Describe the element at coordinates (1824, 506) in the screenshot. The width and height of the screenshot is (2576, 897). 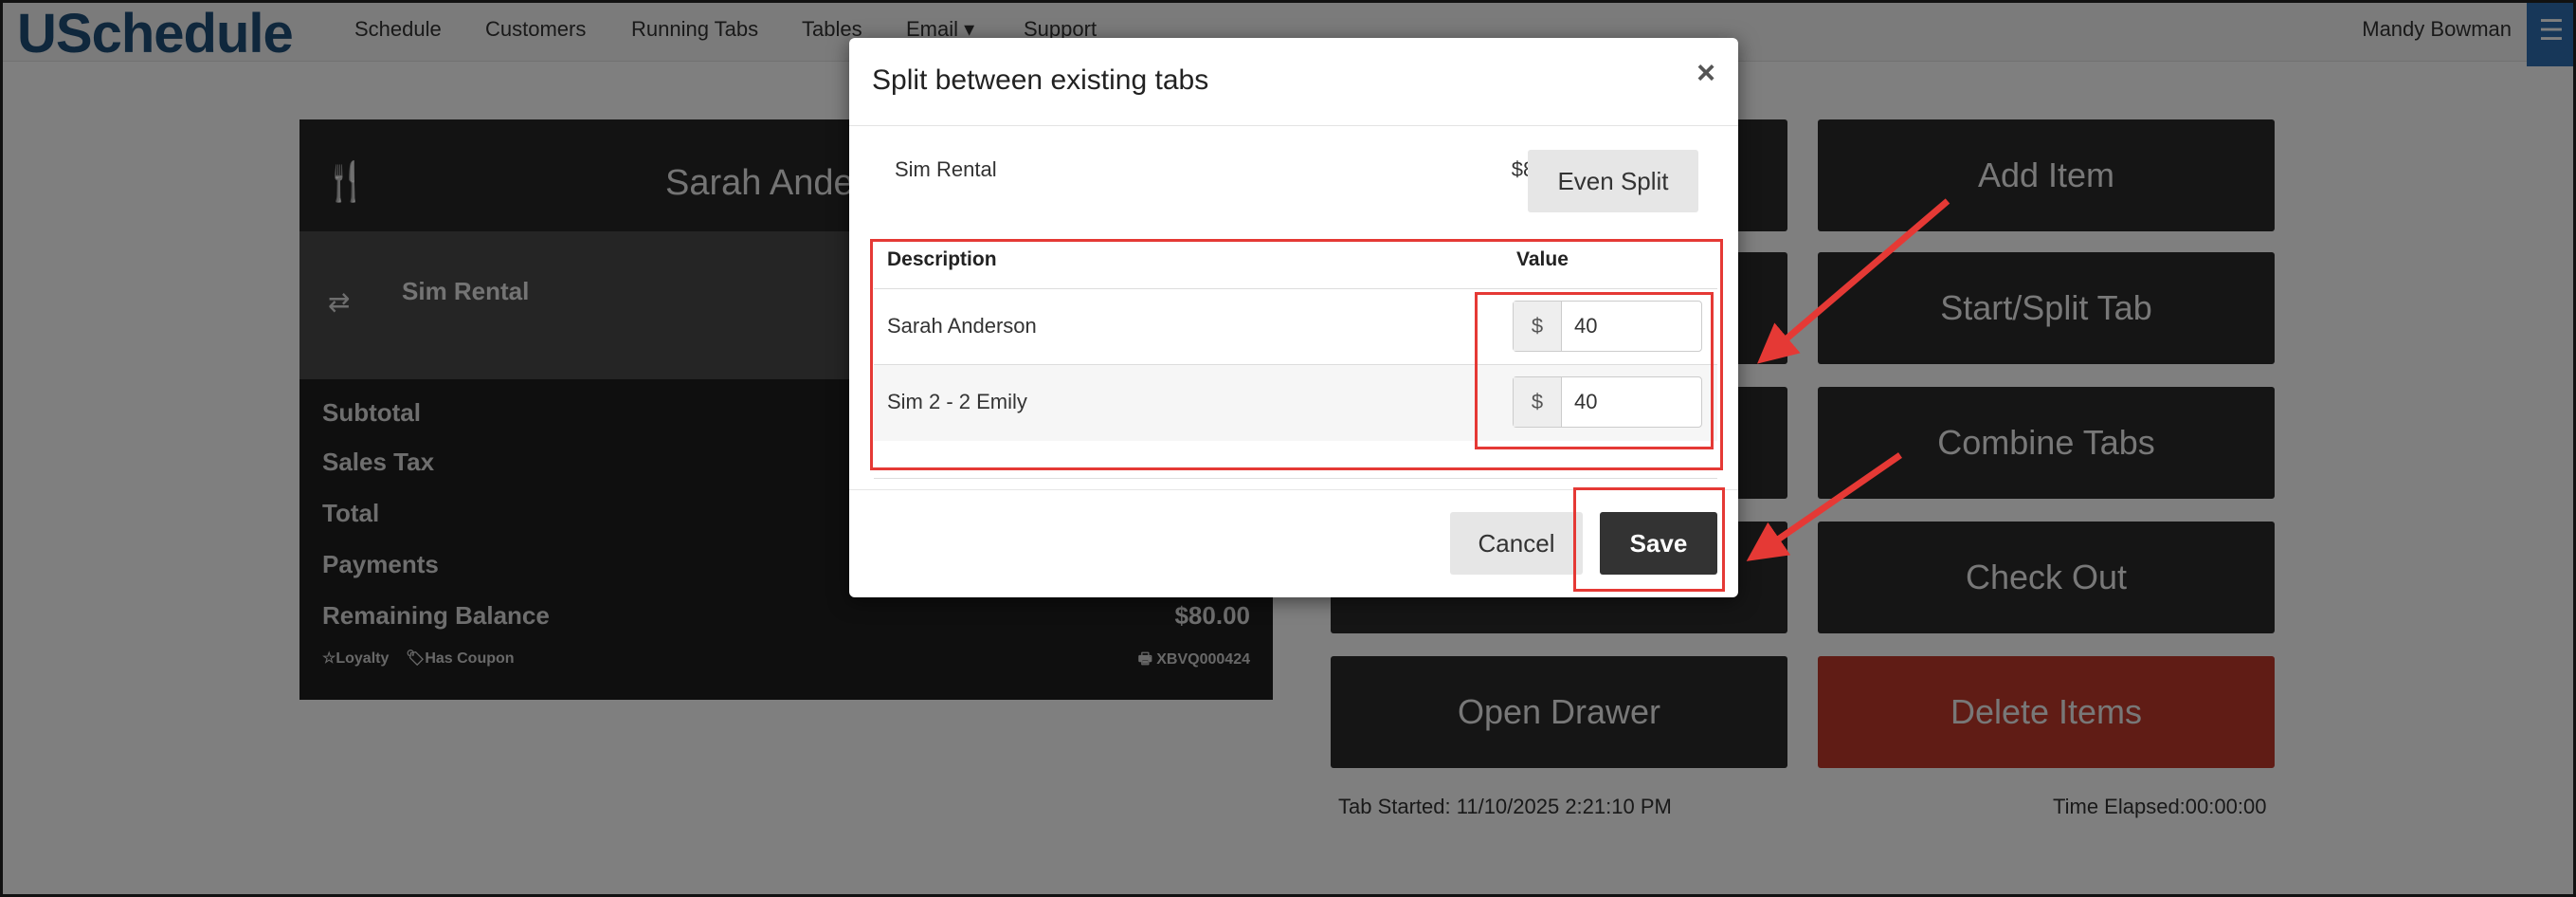
I see `annotation-arrow-save` at that location.